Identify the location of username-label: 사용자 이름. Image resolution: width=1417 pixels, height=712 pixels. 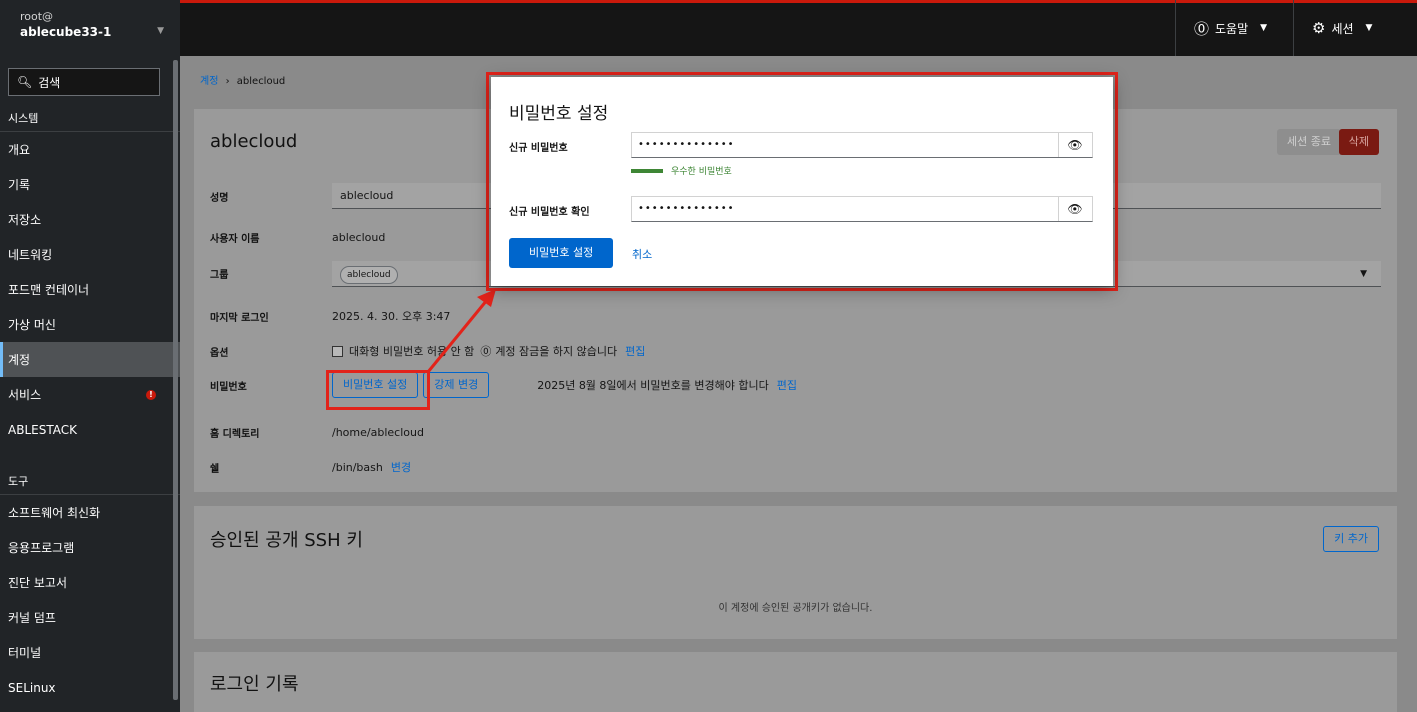
(235, 239).